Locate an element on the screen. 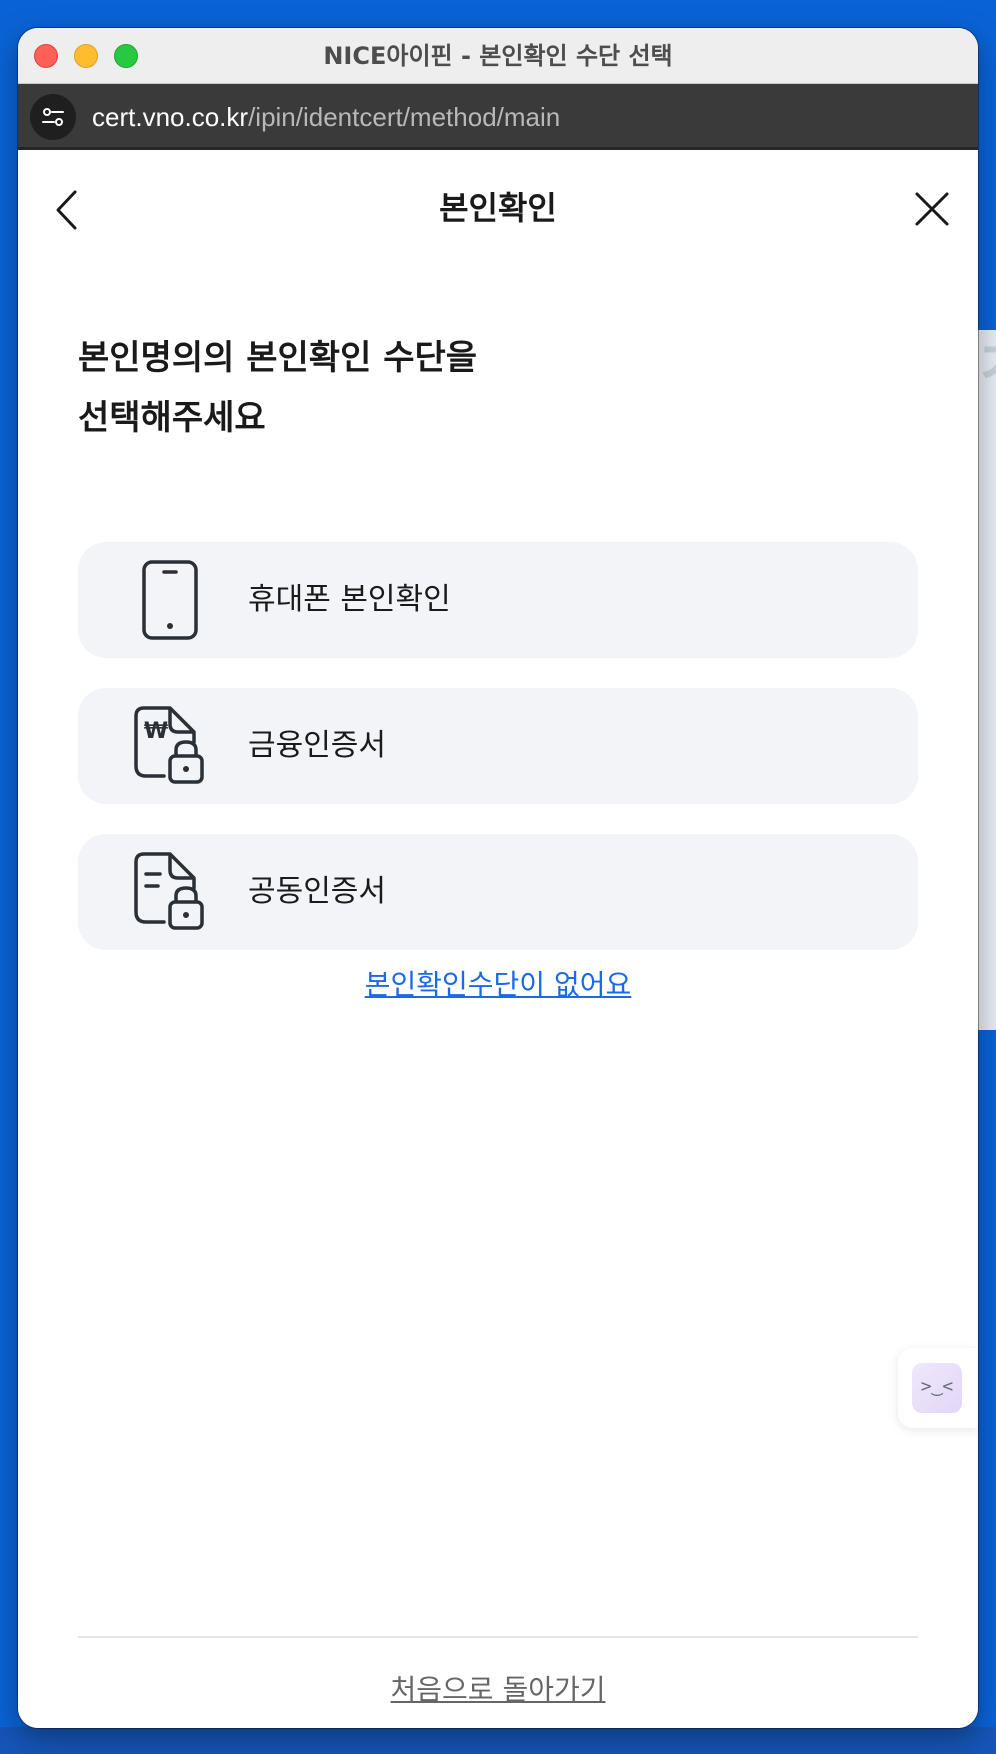 The height and width of the screenshot is (1754, 996). option-label: 휴대폰 본인확인 is located at coordinates (349, 599).